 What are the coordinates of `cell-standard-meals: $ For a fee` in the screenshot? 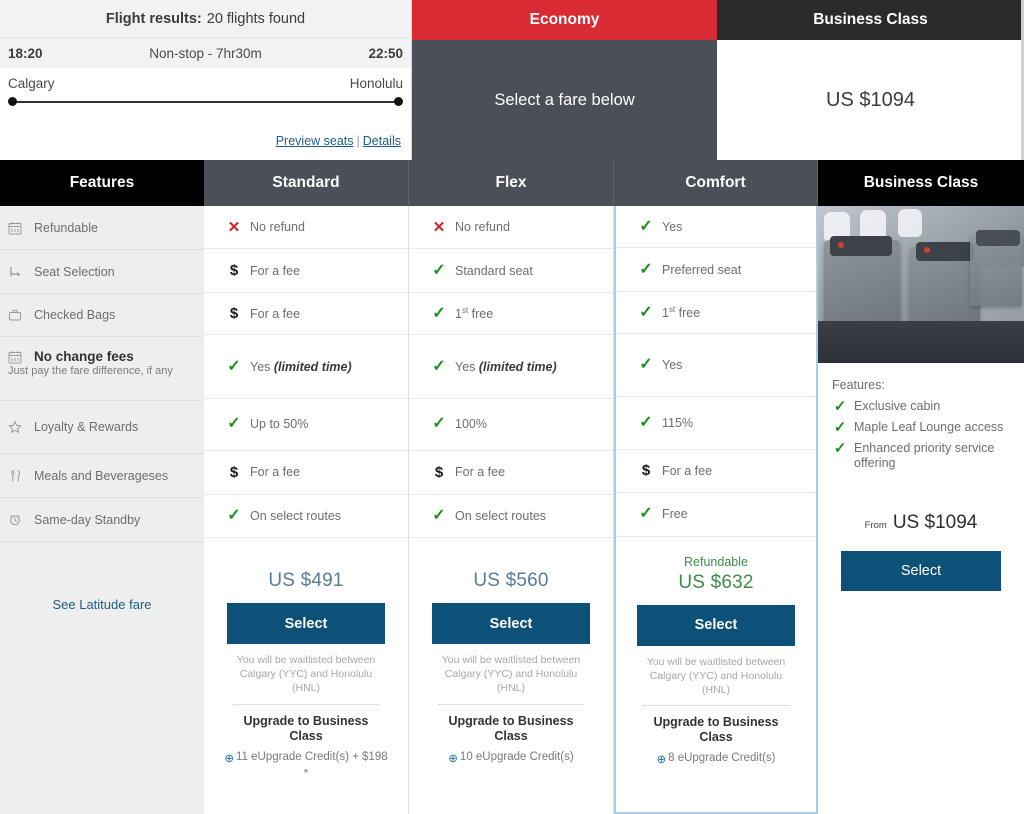 It's located at (306, 473).